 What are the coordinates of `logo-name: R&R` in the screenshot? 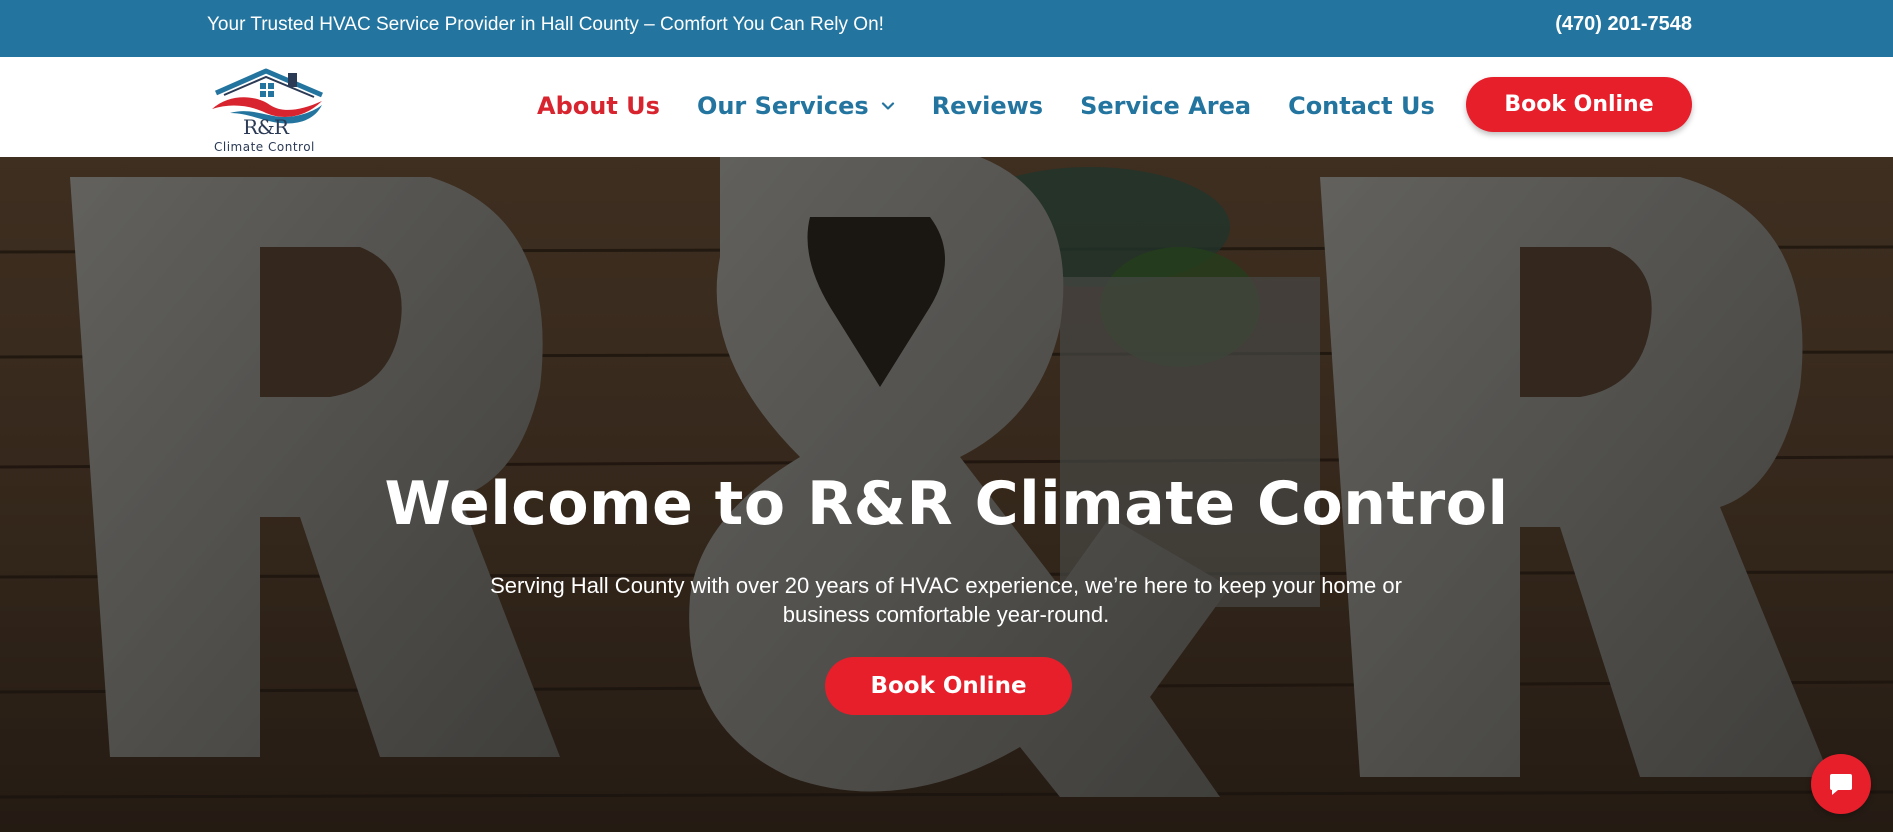 It's located at (266, 127).